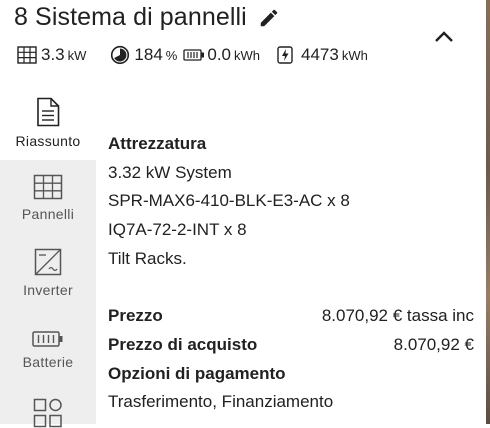 This screenshot has width=490, height=428. I want to click on offset-stat: 184 %, so click(143, 55).